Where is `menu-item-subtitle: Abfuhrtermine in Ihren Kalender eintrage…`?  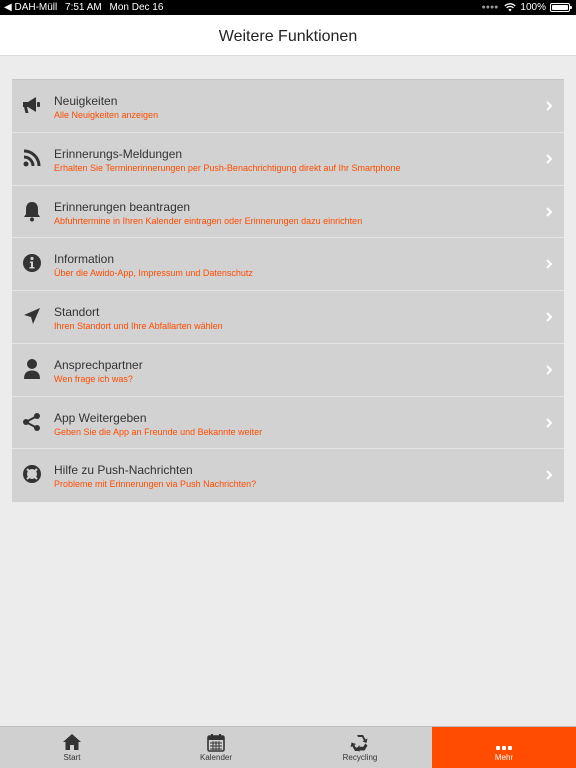 menu-item-subtitle: Abfuhrtermine in Ihren Kalender eintrage… is located at coordinates (208, 220).